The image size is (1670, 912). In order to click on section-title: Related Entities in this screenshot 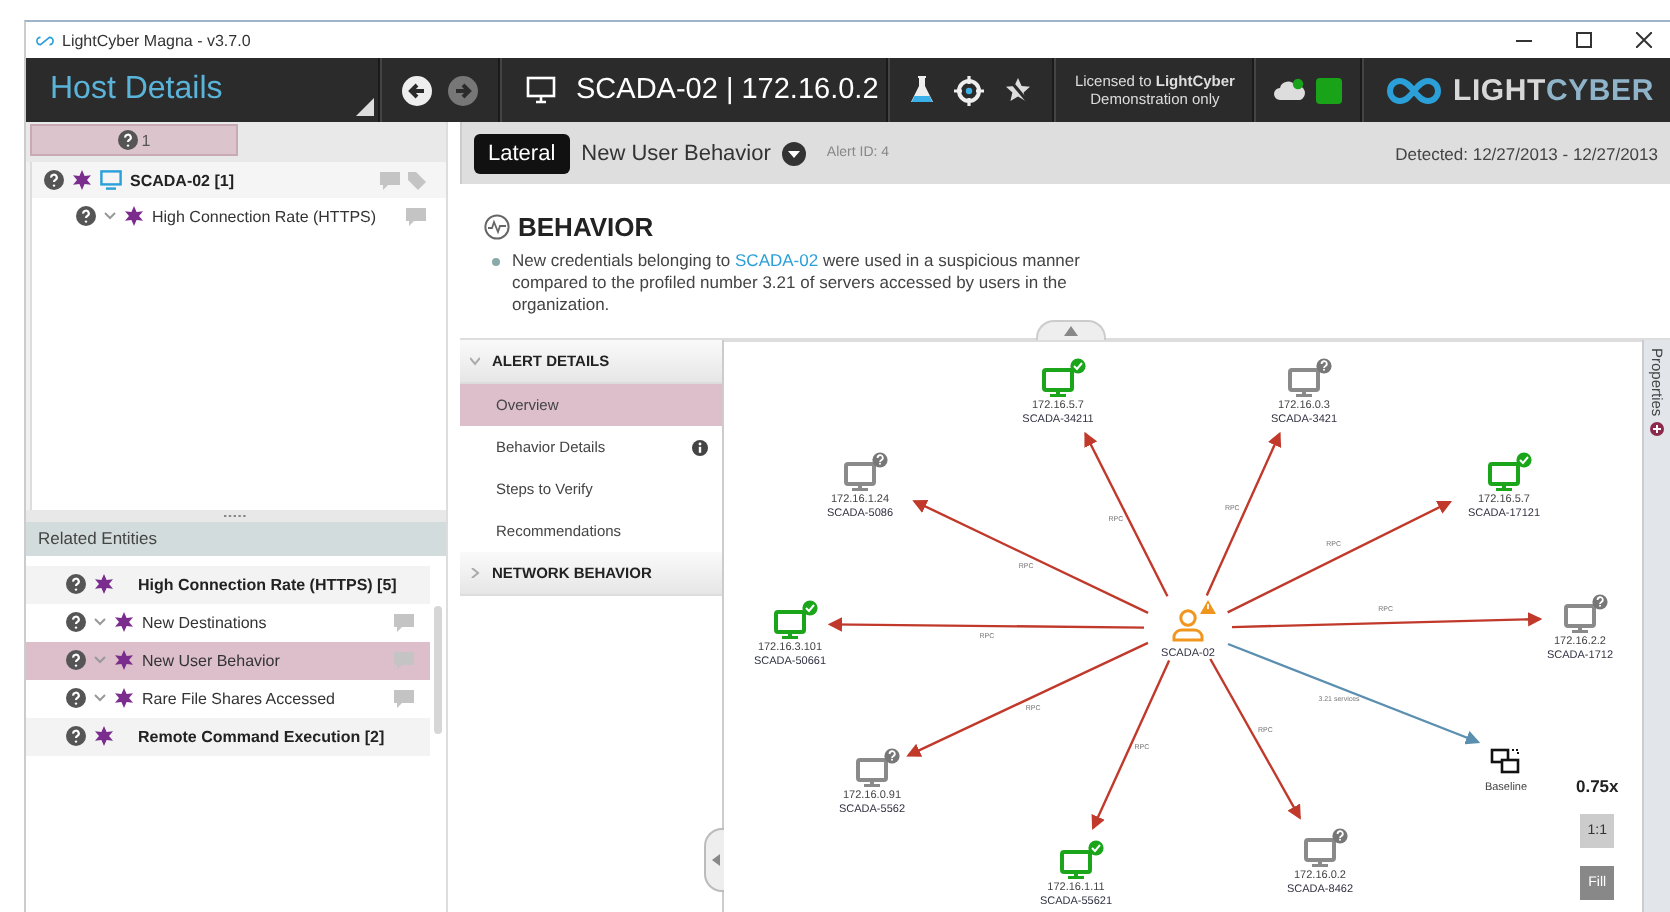, I will do `click(98, 538)`.